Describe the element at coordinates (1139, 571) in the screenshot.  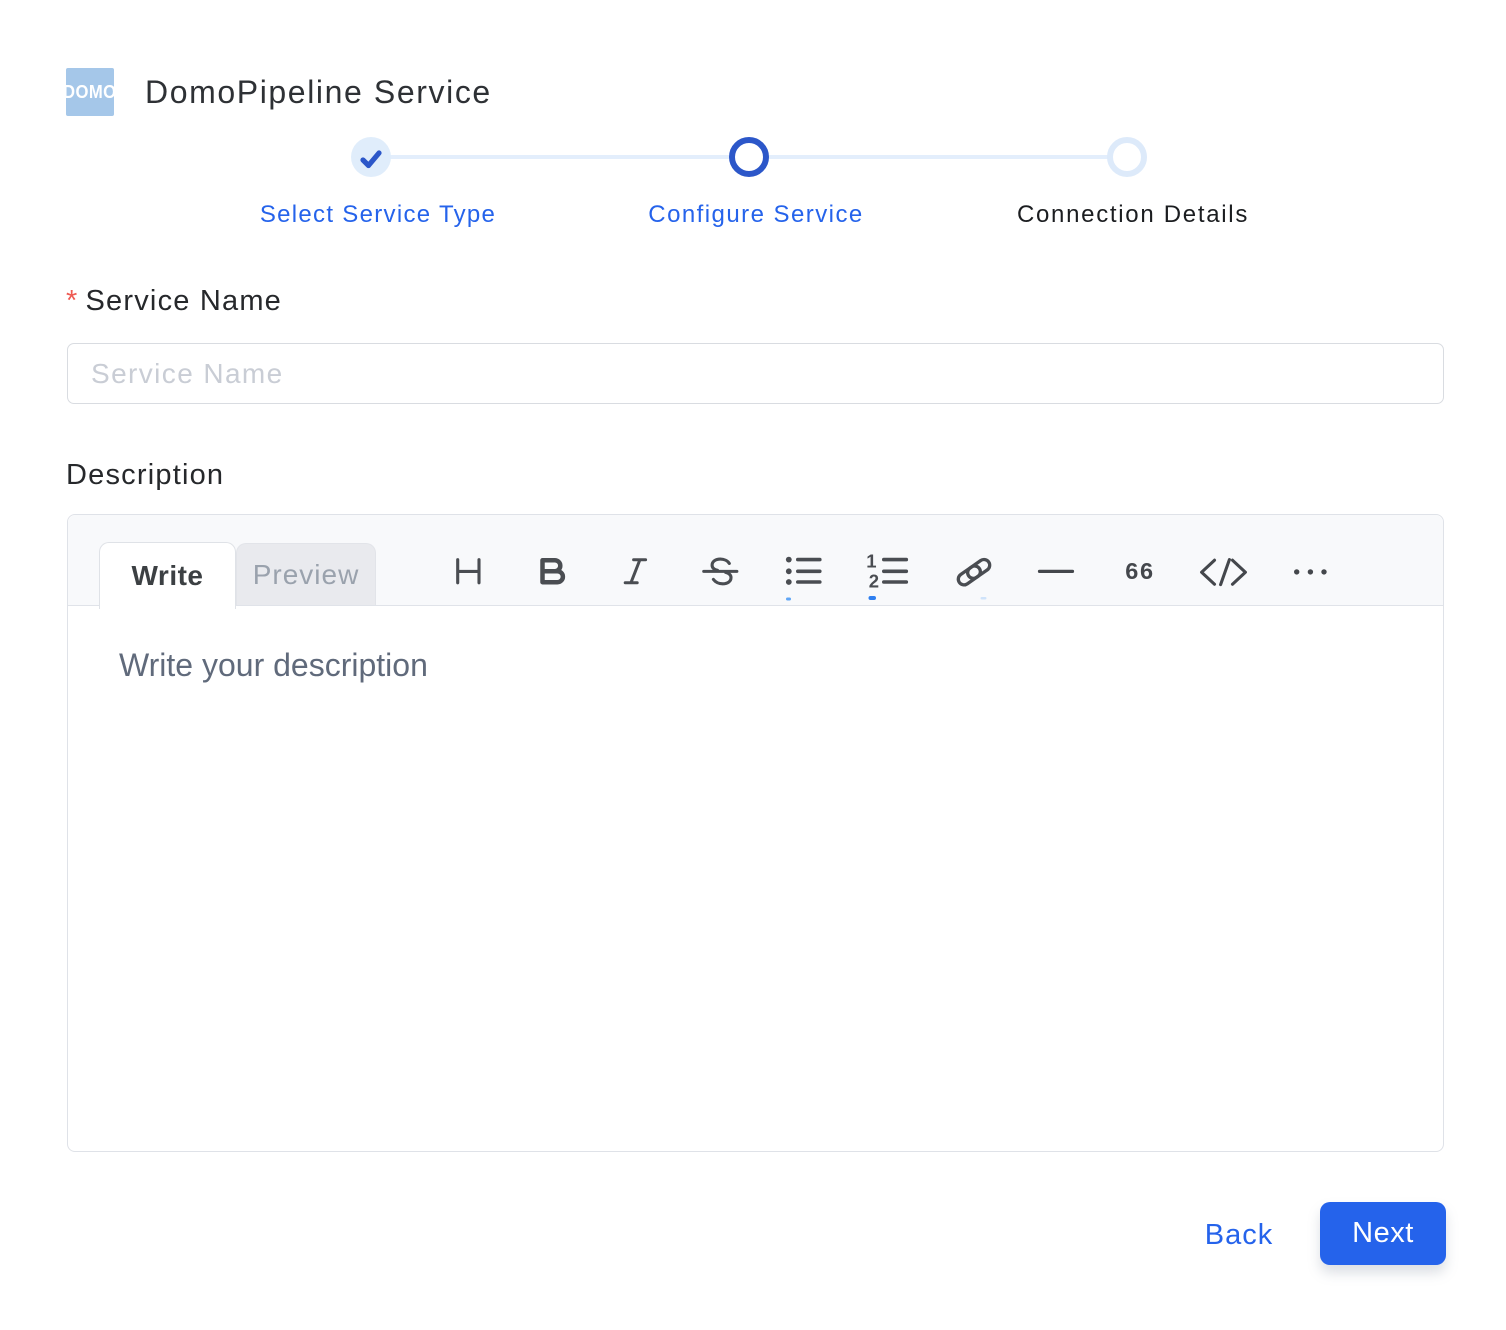
I see `svg-text: 66` at that location.